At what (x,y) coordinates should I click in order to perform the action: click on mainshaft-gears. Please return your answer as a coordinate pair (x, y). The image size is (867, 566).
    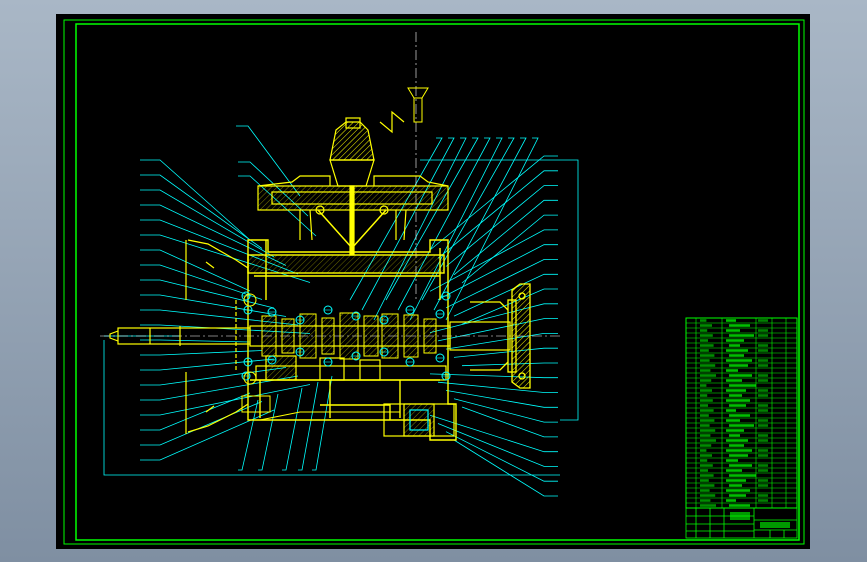
    Looking at the image, I should click on (349, 336).